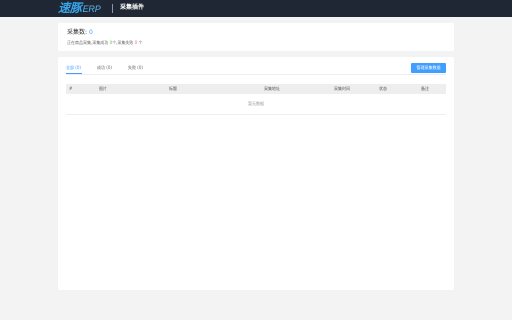 This screenshot has height=320, width=512. What do you see at coordinates (173, 89) in the screenshot?
I see `column-header-title: 标题` at bounding box center [173, 89].